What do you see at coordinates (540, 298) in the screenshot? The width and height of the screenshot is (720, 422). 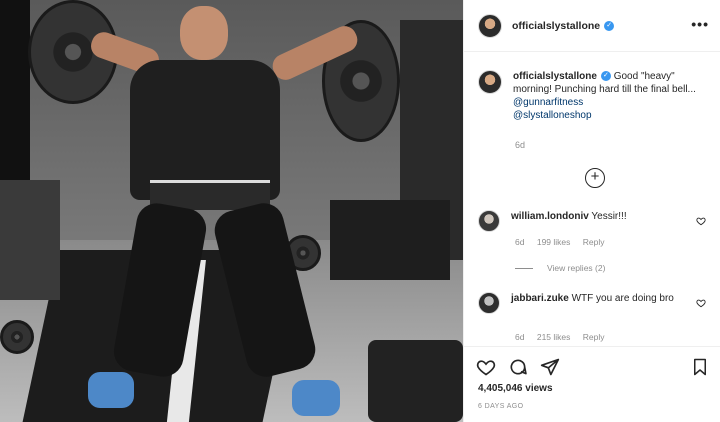 I see `comment-username: jabbari.zuke` at bounding box center [540, 298].